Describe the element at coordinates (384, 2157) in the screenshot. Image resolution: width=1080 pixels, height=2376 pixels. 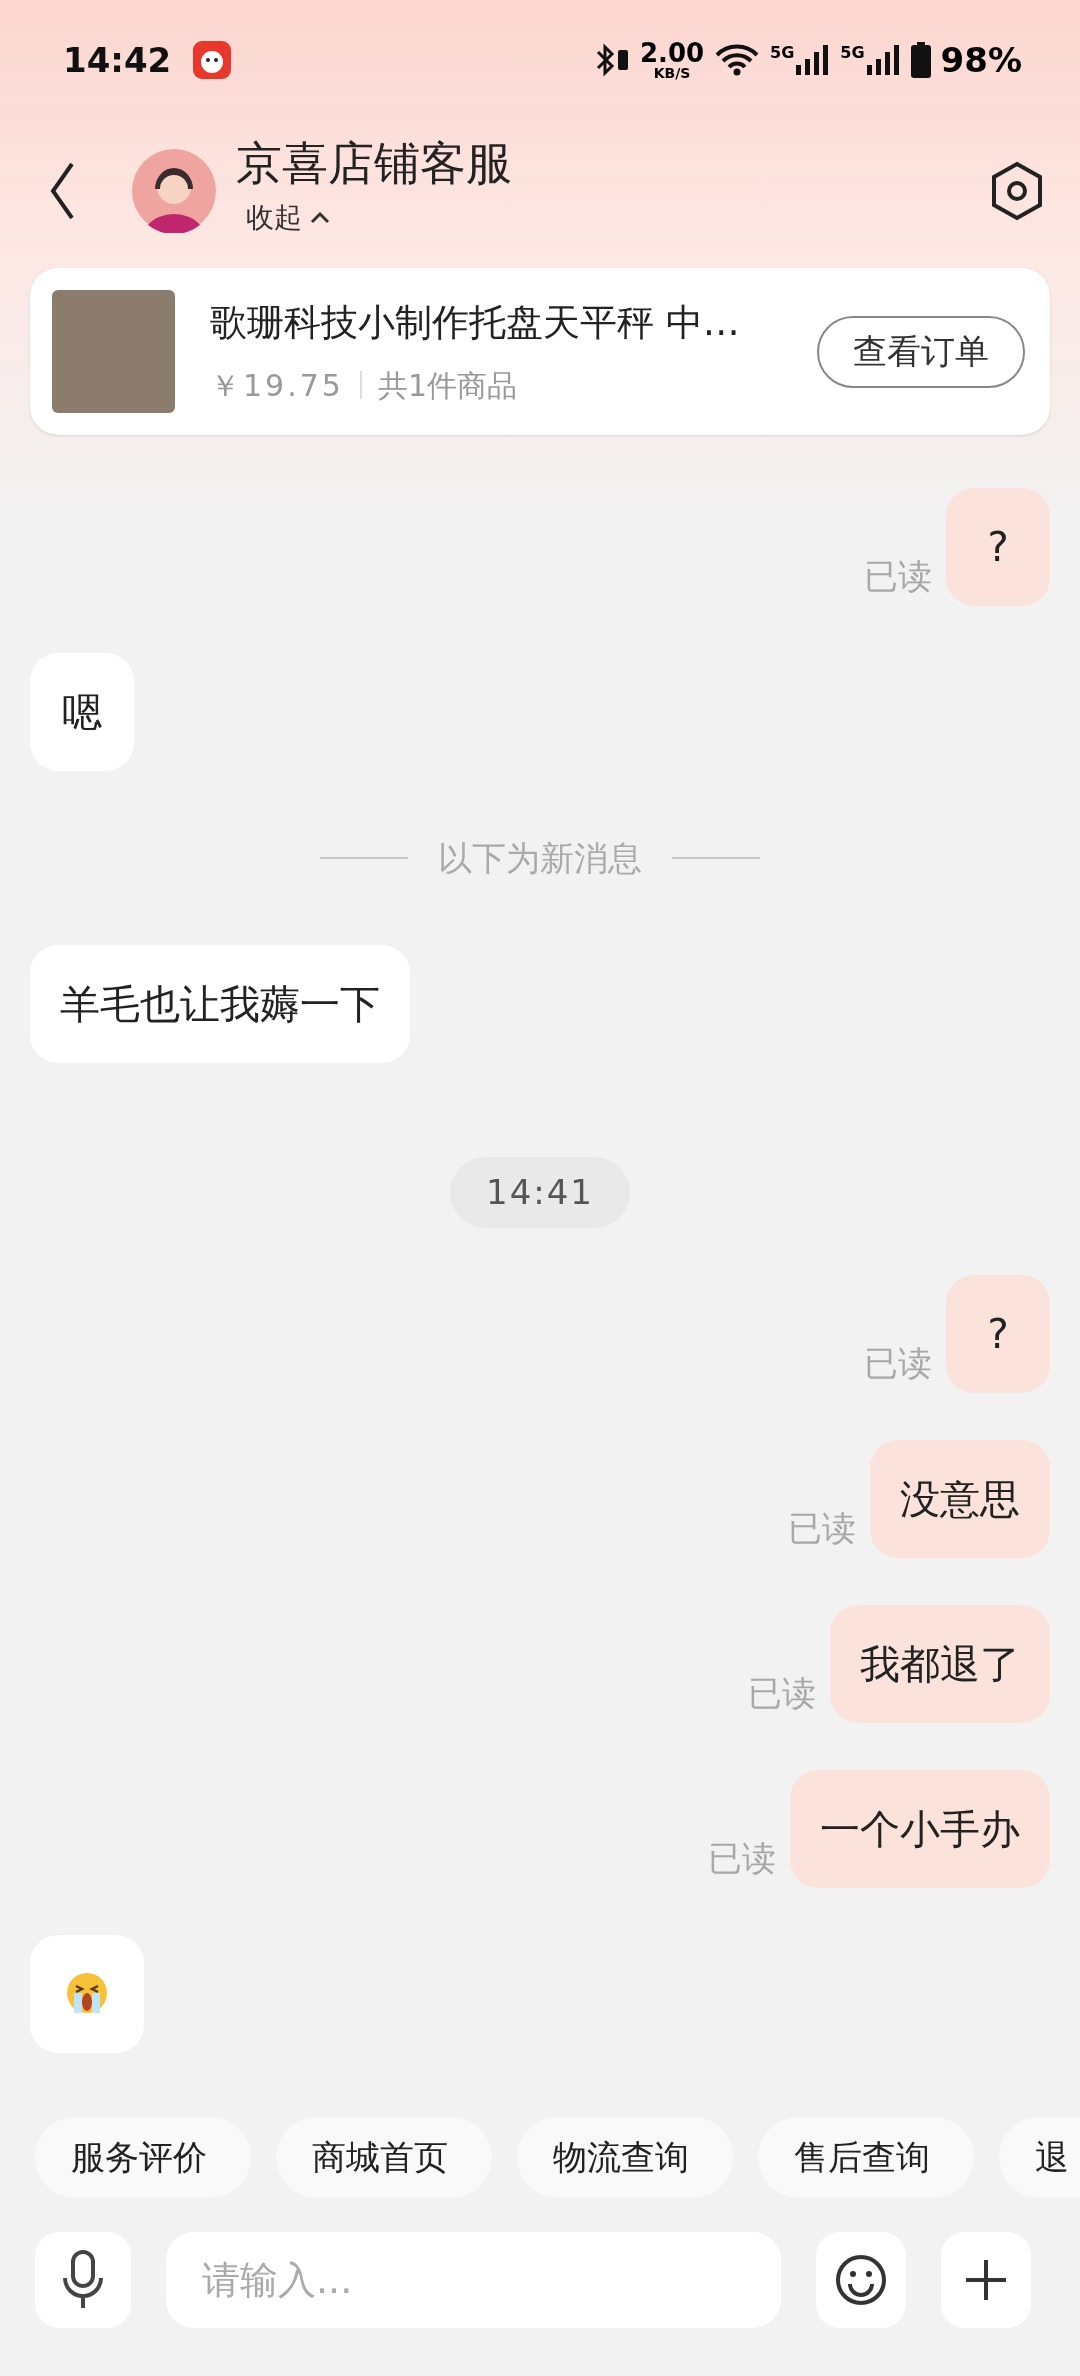
I see `quick-reply-chip: 商城首页` at that location.